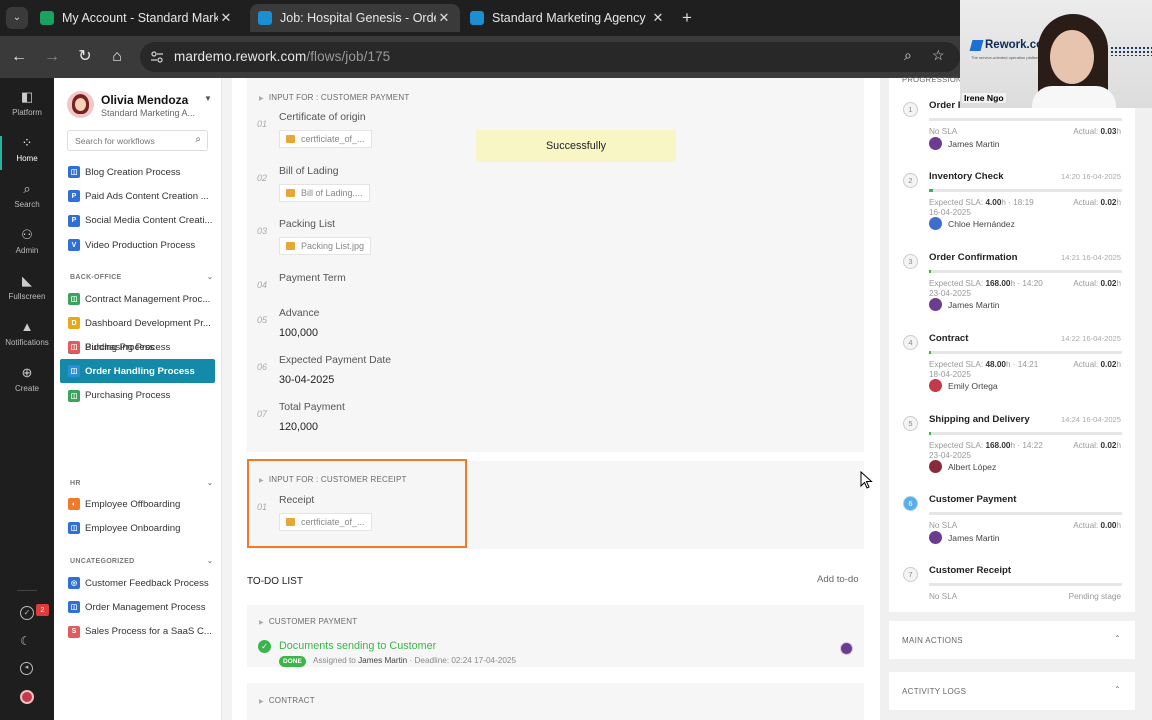 The width and height of the screenshot is (1152, 720). I want to click on tab-title: Standard Marketing Agency, so click(569, 18).